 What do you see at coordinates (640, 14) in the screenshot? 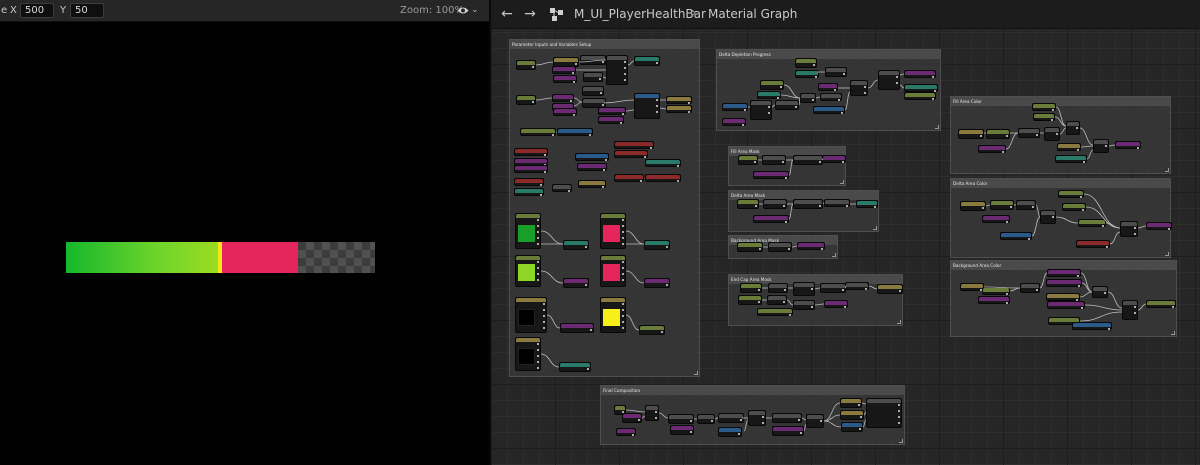
I see `breadcrumb-asset: M_UI_PlayerHealthBar` at bounding box center [640, 14].